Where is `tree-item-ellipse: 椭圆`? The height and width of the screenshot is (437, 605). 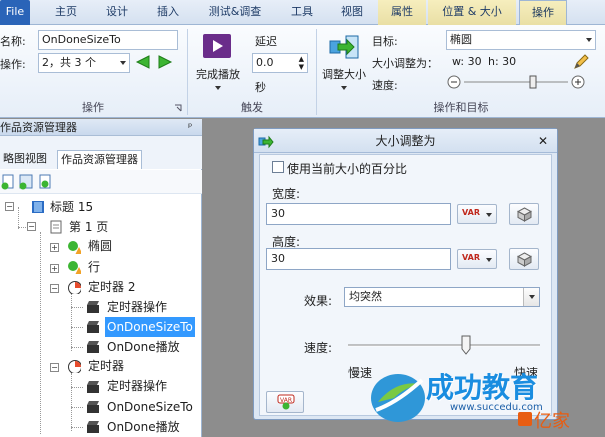
tree-item-ellipse: 椭圆 is located at coordinates (100, 246).